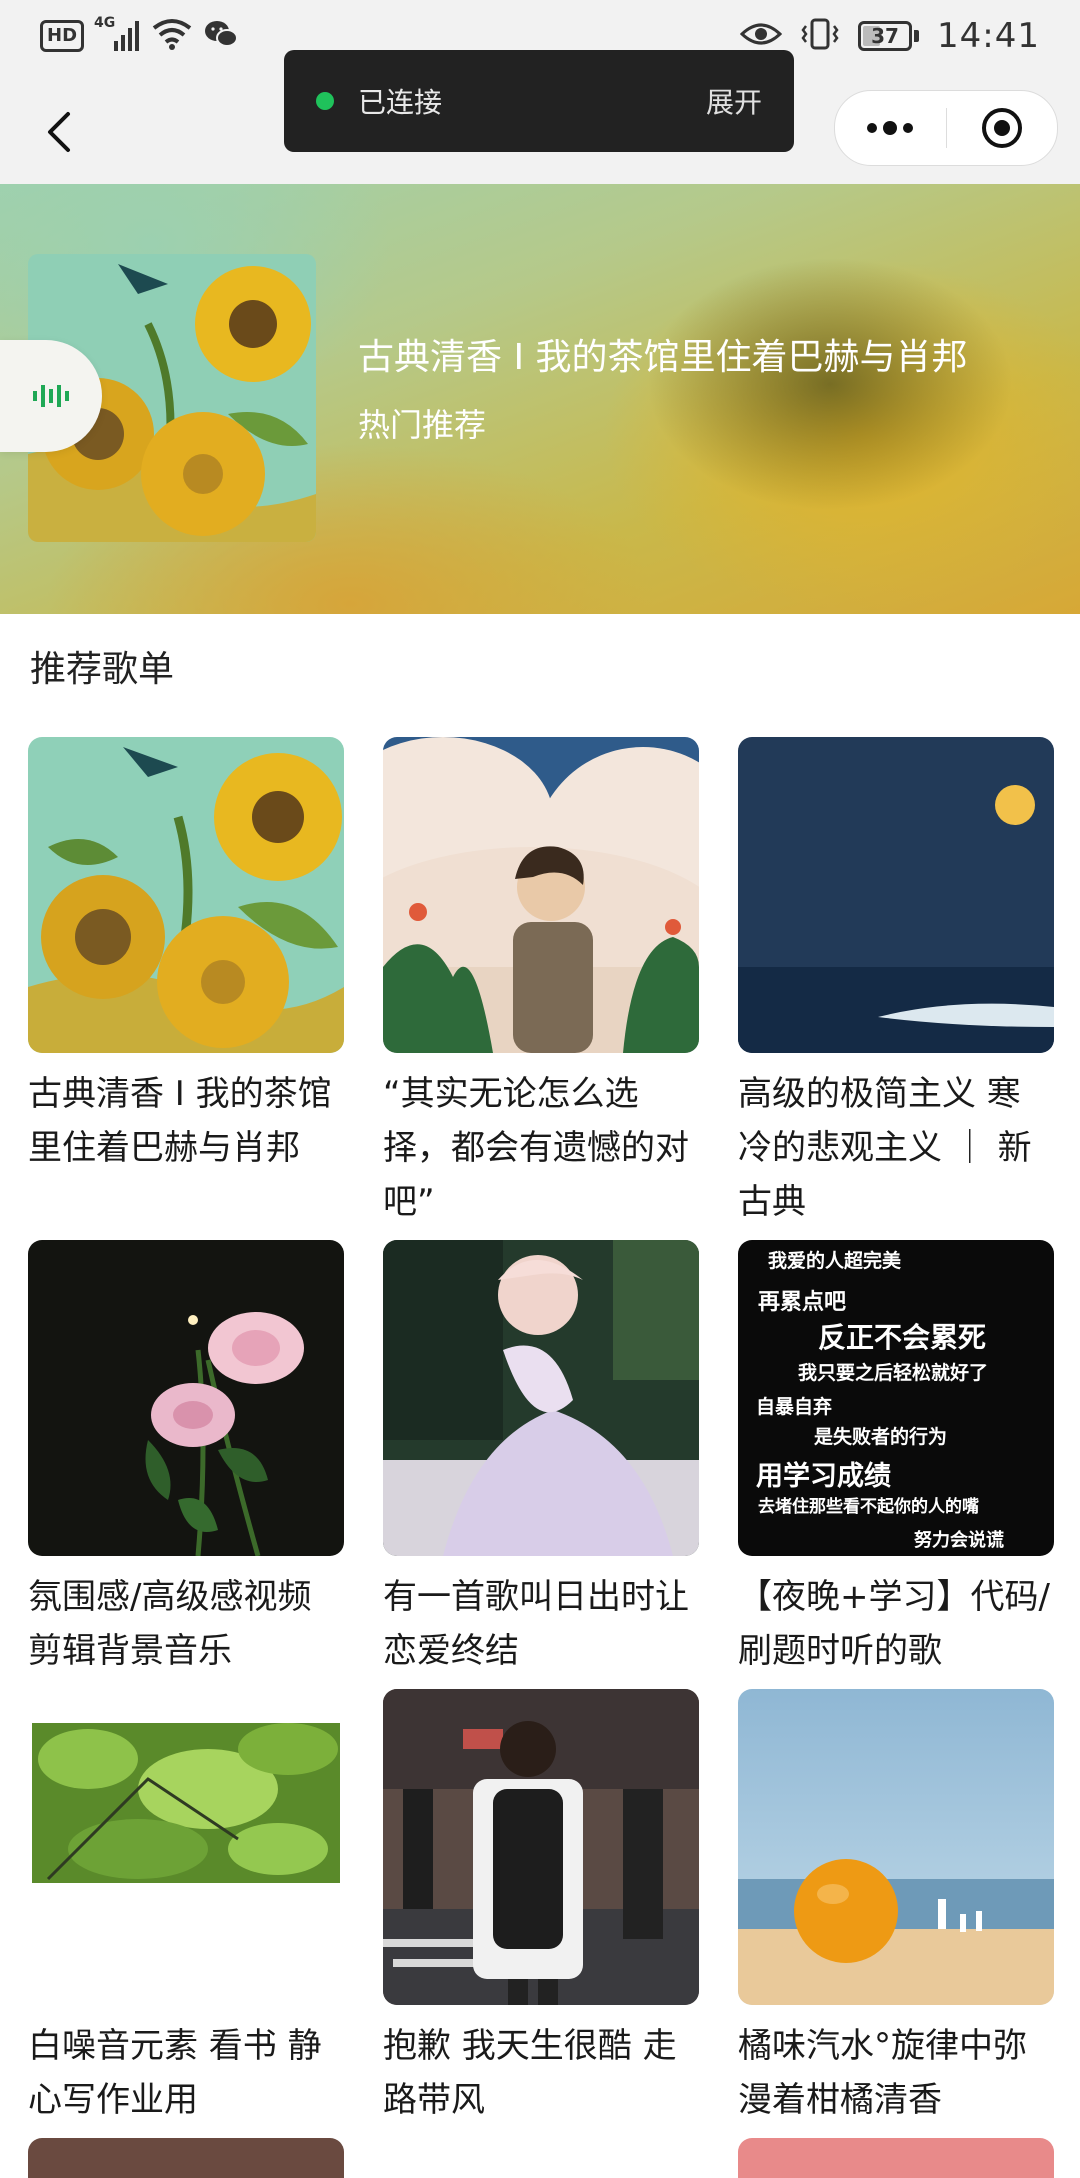 The height and width of the screenshot is (2178, 1080). I want to click on playlist-cover-boy-clouds, so click(541, 895).